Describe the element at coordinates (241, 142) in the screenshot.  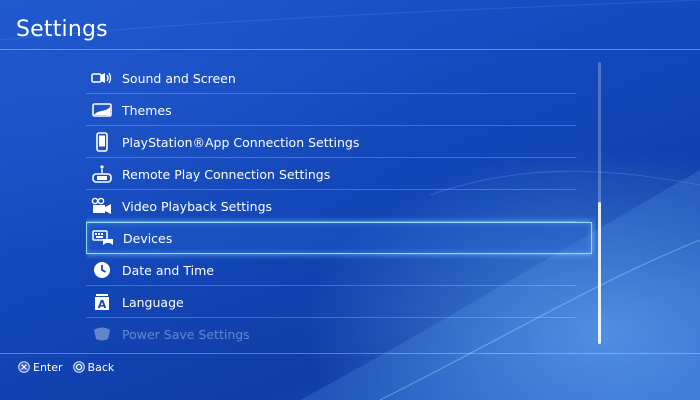
I see `menu-item-label: PlayStation®App Connection Settings` at that location.